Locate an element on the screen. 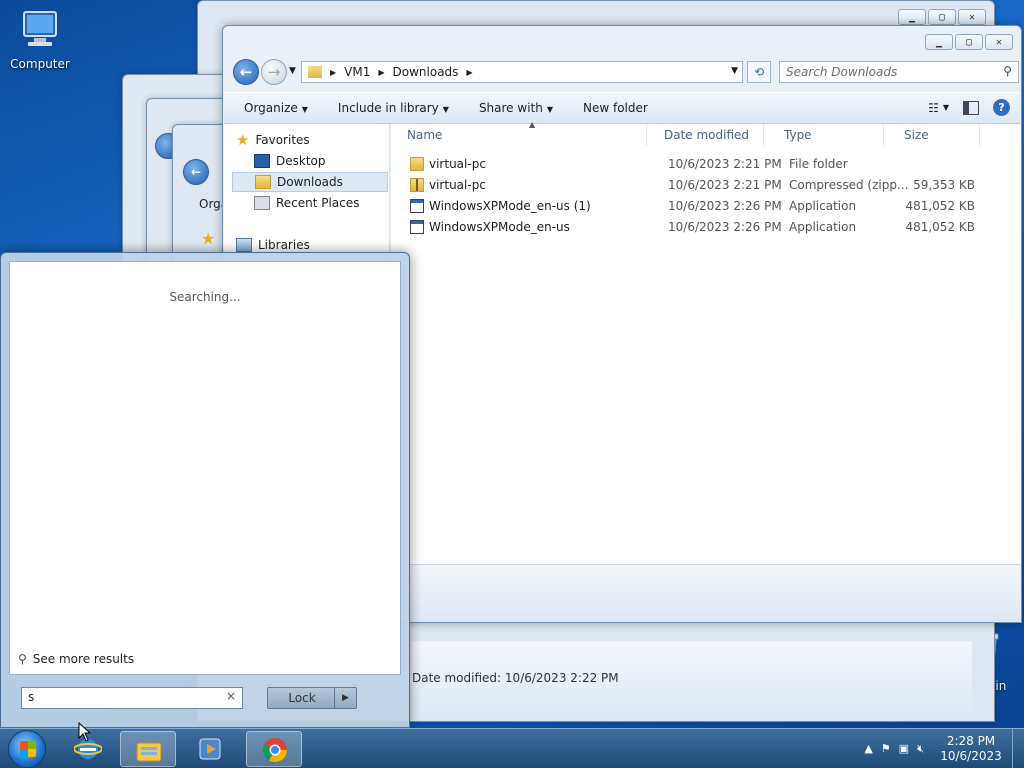 The width and height of the screenshot is (1024, 768). computer-label: Computer is located at coordinates (40, 64).